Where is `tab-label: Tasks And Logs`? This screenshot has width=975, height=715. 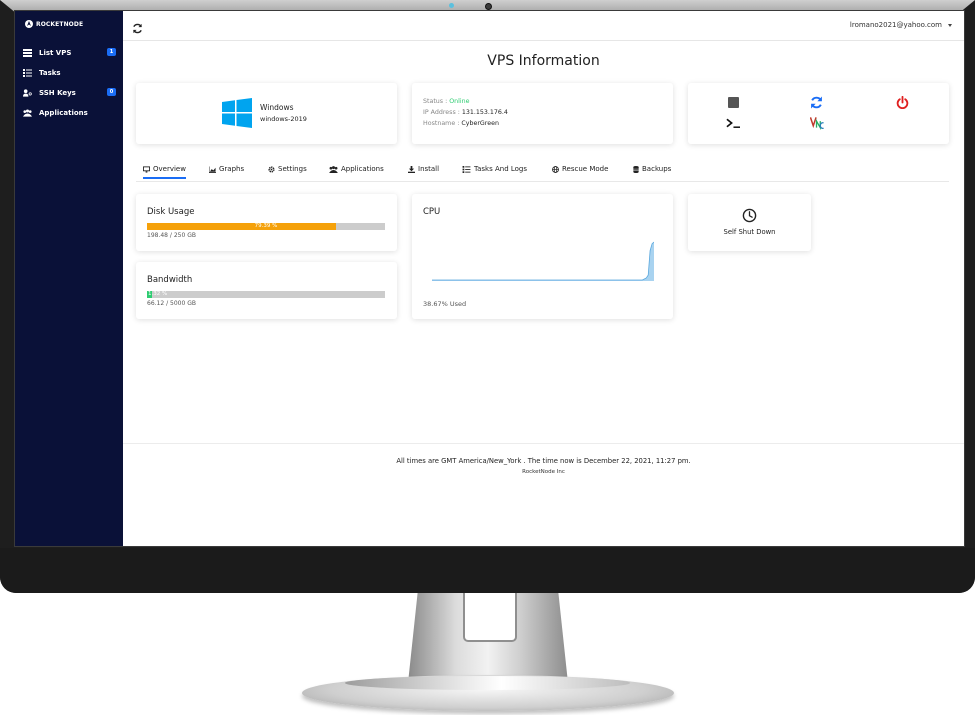 tab-label: Tasks And Logs is located at coordinates (501, 169).